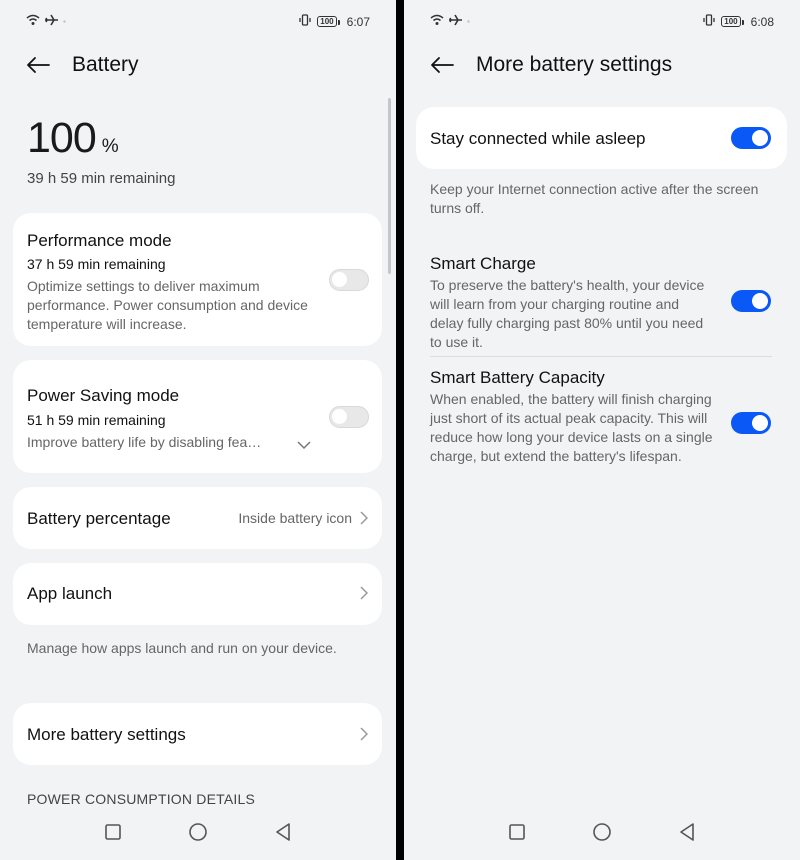 The image size is (800, 860). I want to click on battery-level-value: 100, so click(62, 138).